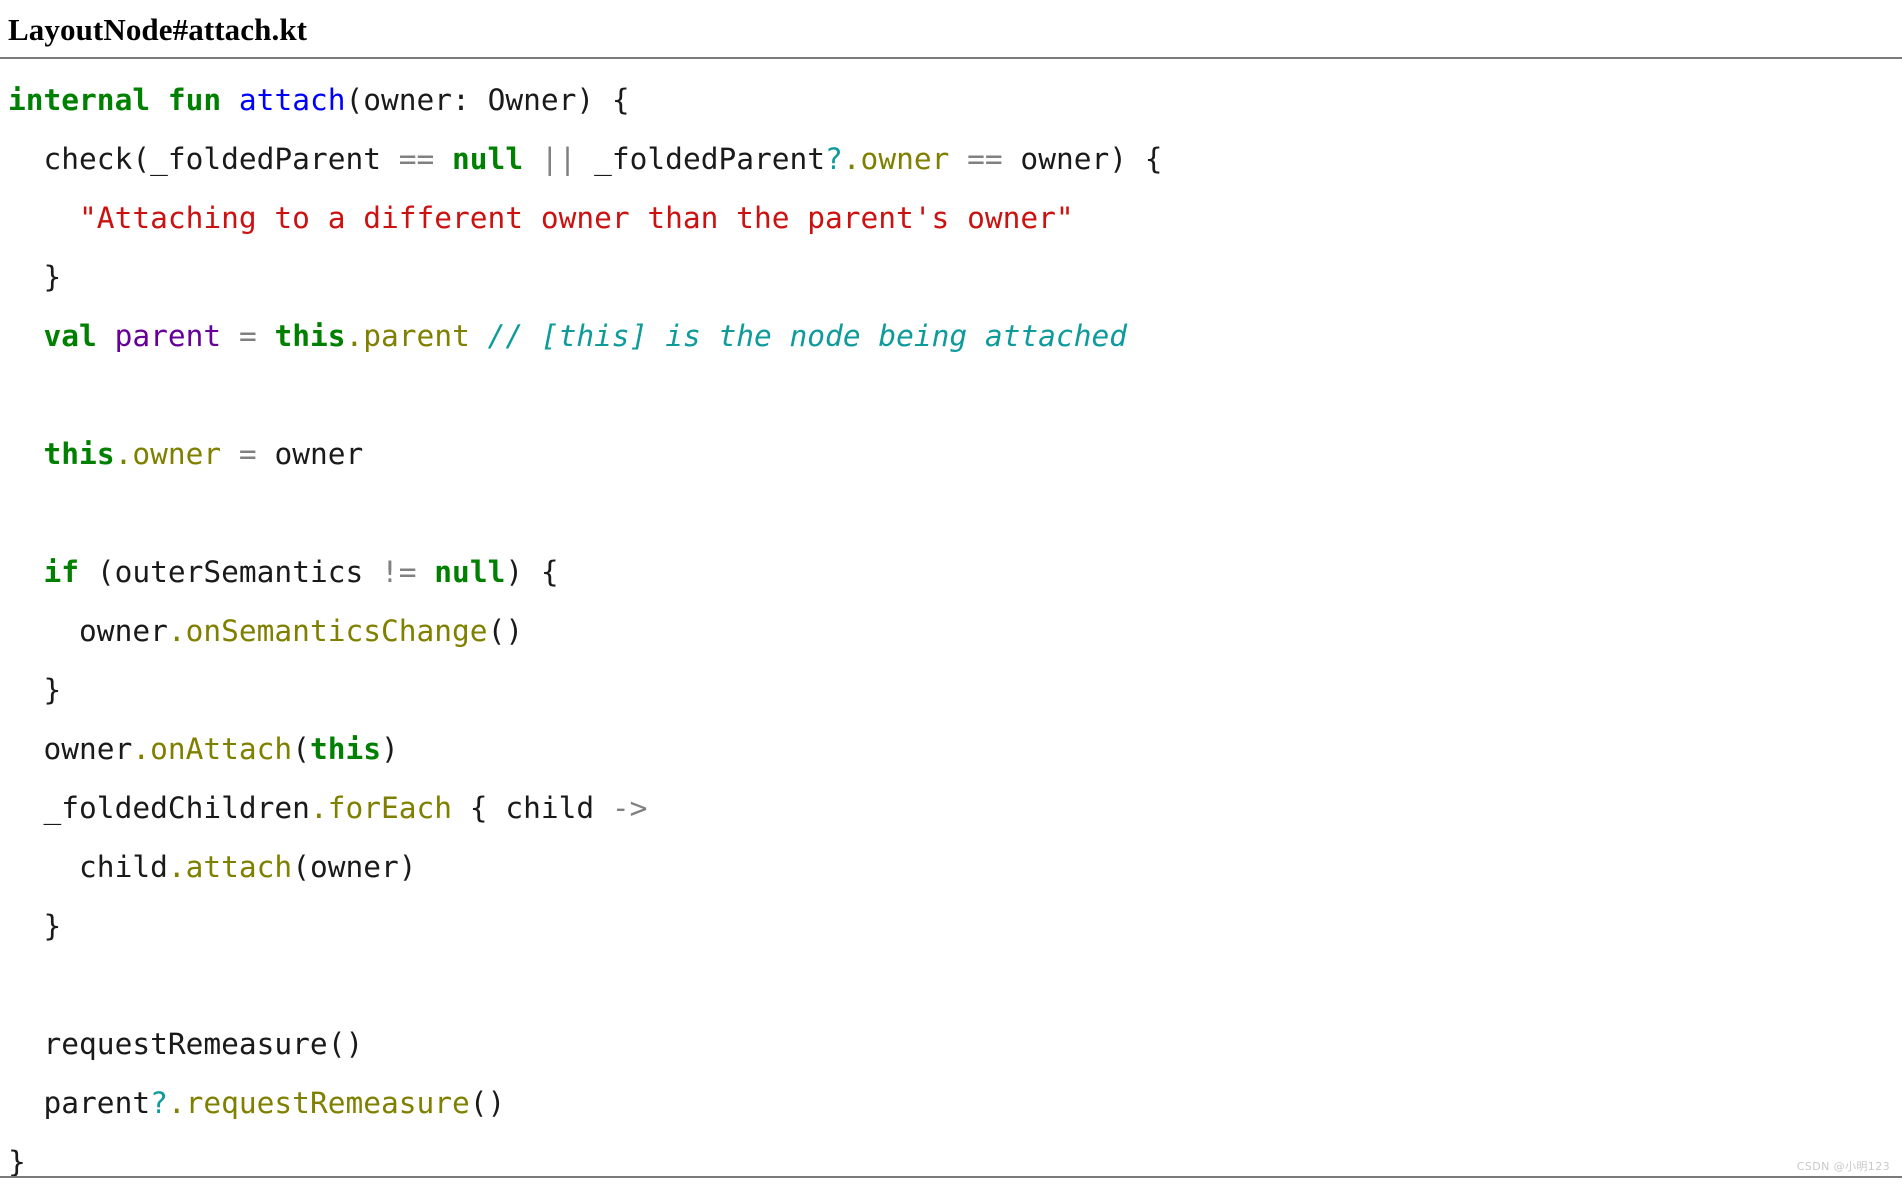  I want to click on code-token-var: parent, so click(168, 336).